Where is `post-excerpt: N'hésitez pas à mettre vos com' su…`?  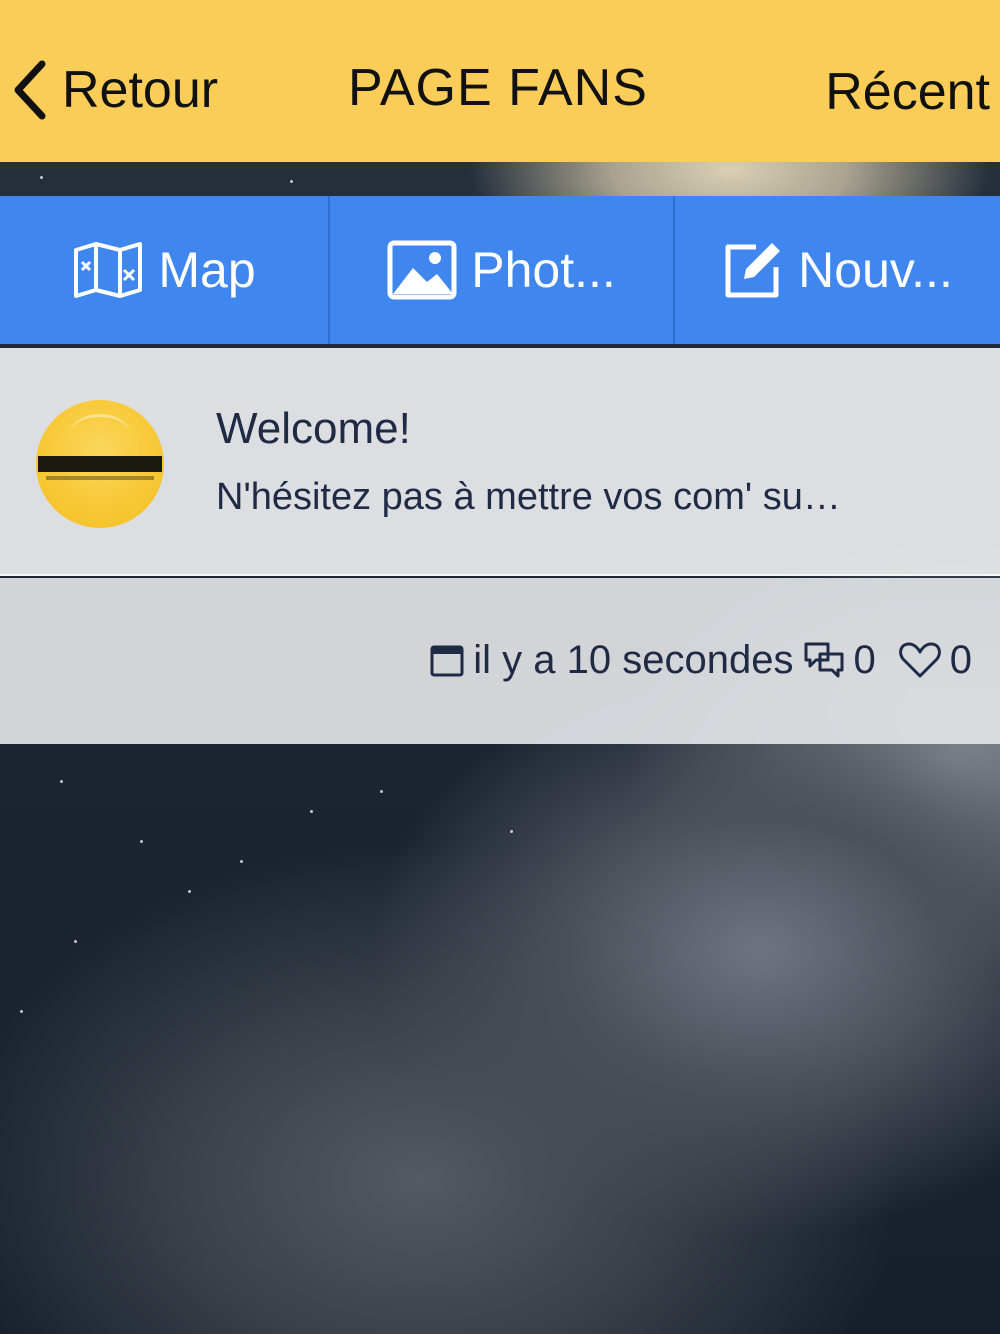 post-excerpt: N'hésitez pas à mettre vos com' su… is located at coordinates (528, 497).